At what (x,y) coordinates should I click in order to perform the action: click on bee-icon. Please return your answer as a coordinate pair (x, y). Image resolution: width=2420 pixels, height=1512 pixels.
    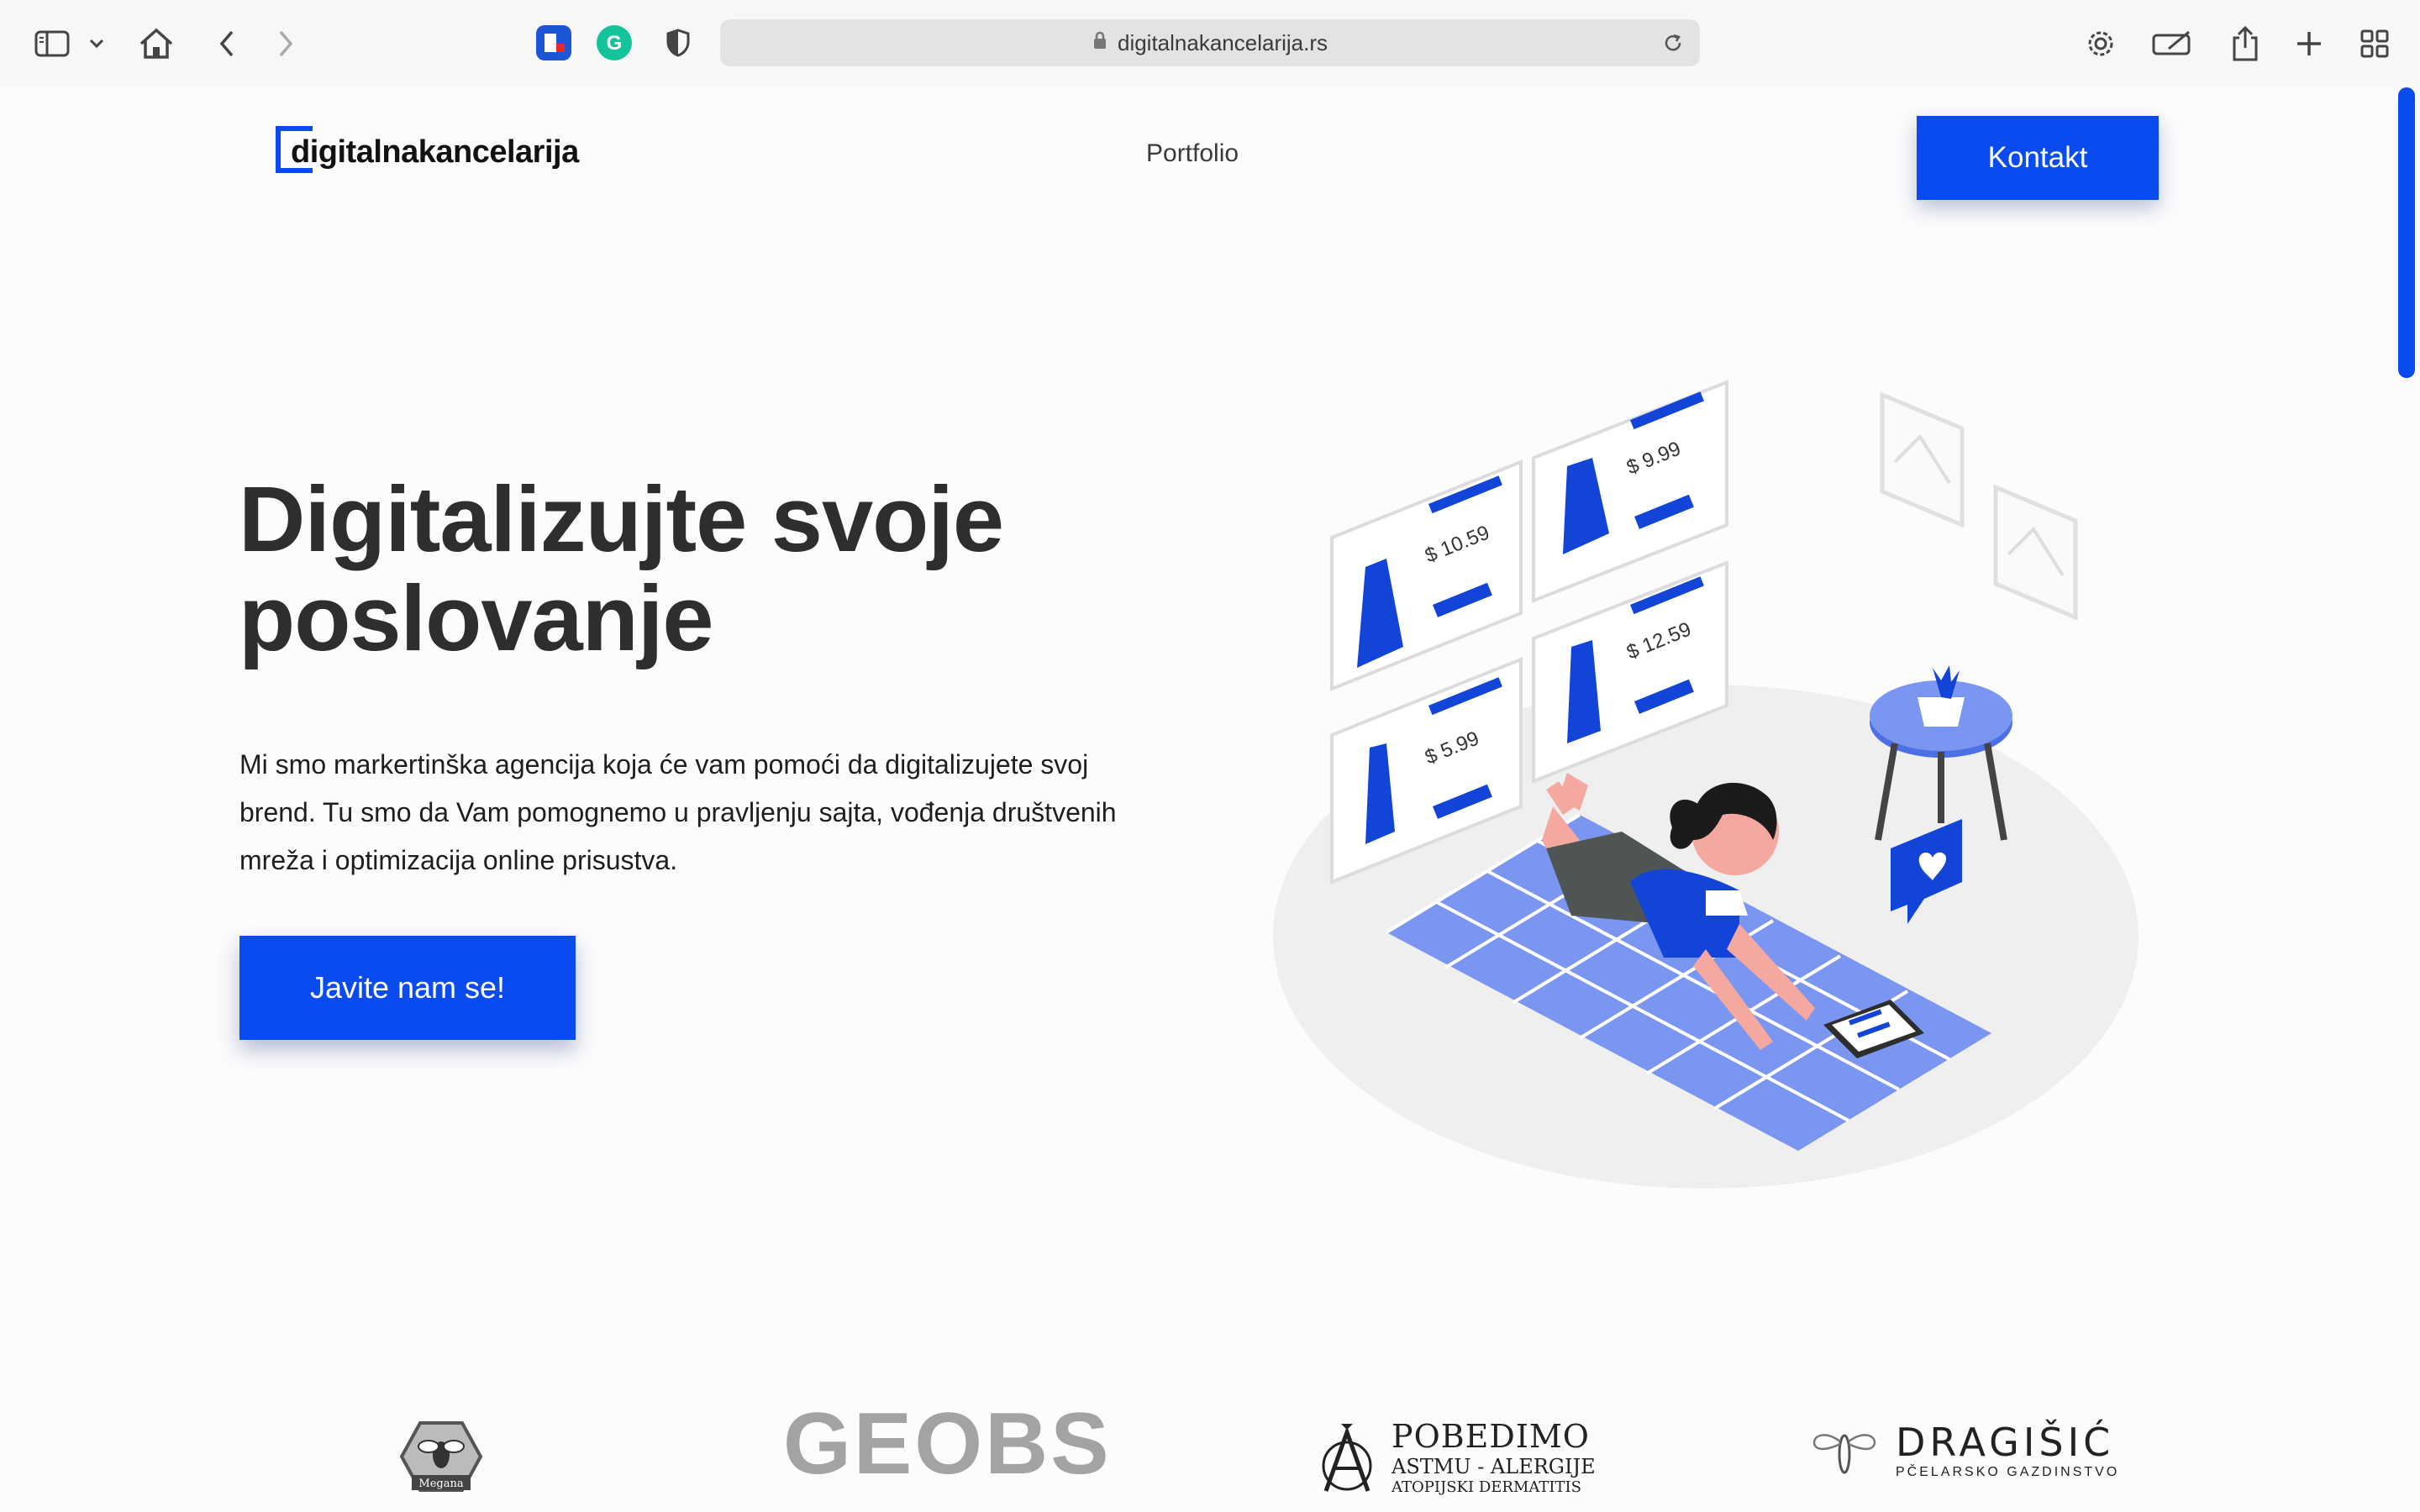
    Looking at the image, I should click on (1844, 1454).